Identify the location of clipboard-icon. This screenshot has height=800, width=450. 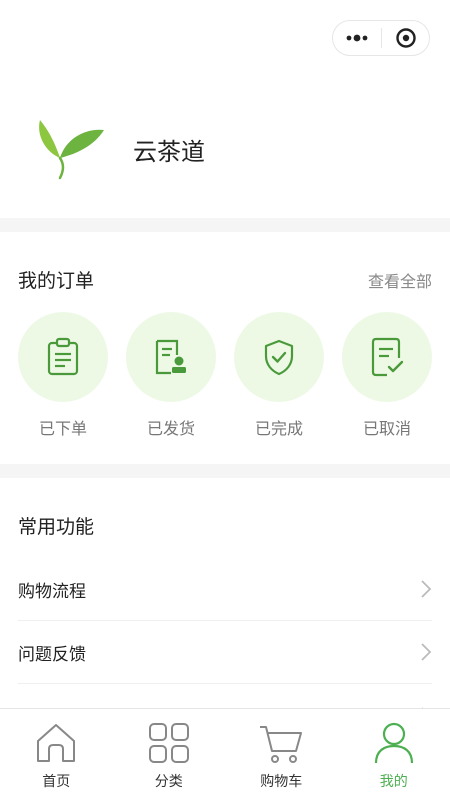
(63, 356).